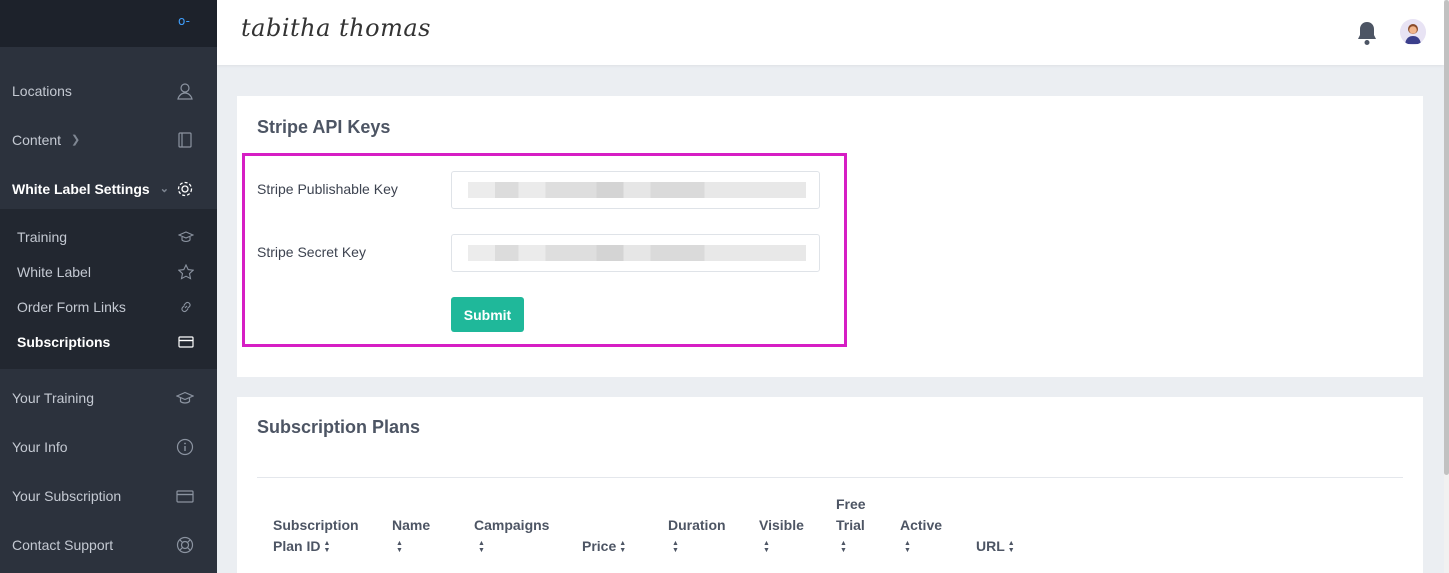 This screenshot has height=573, width=1449. I want to click on sidebar-item-contact-support: Contact Support, so click(108, 544).